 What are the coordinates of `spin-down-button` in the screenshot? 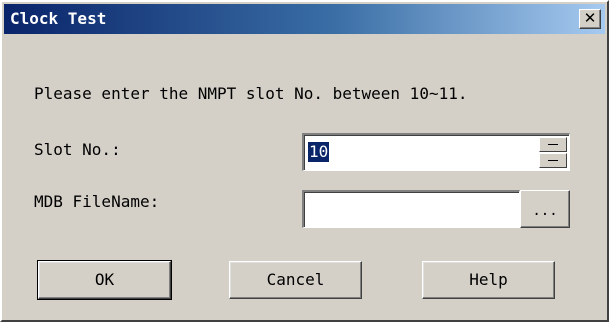 It's located at (553, 160).